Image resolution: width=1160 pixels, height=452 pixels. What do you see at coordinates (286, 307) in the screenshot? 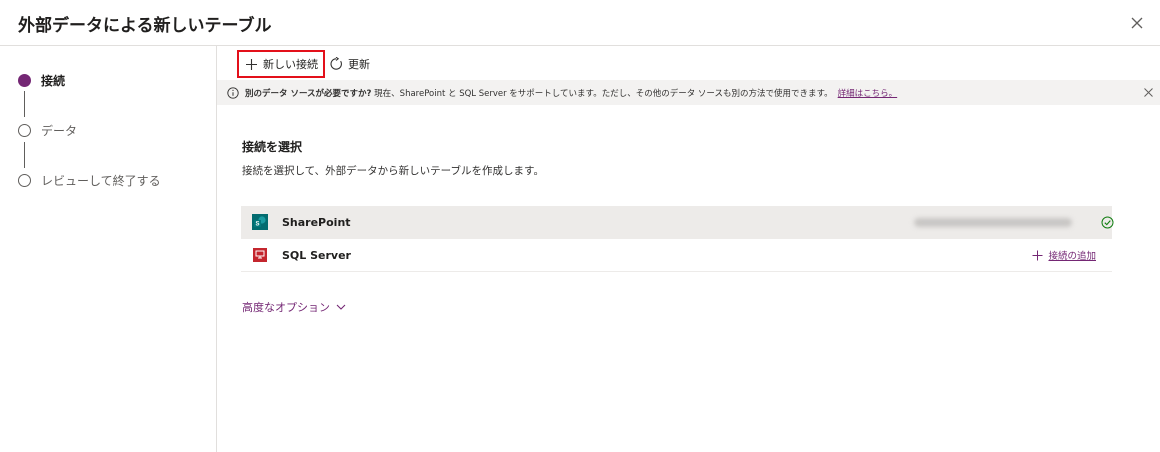
I see `advanced-options-label: 高度なオプション` at bounding box center [286, 307].